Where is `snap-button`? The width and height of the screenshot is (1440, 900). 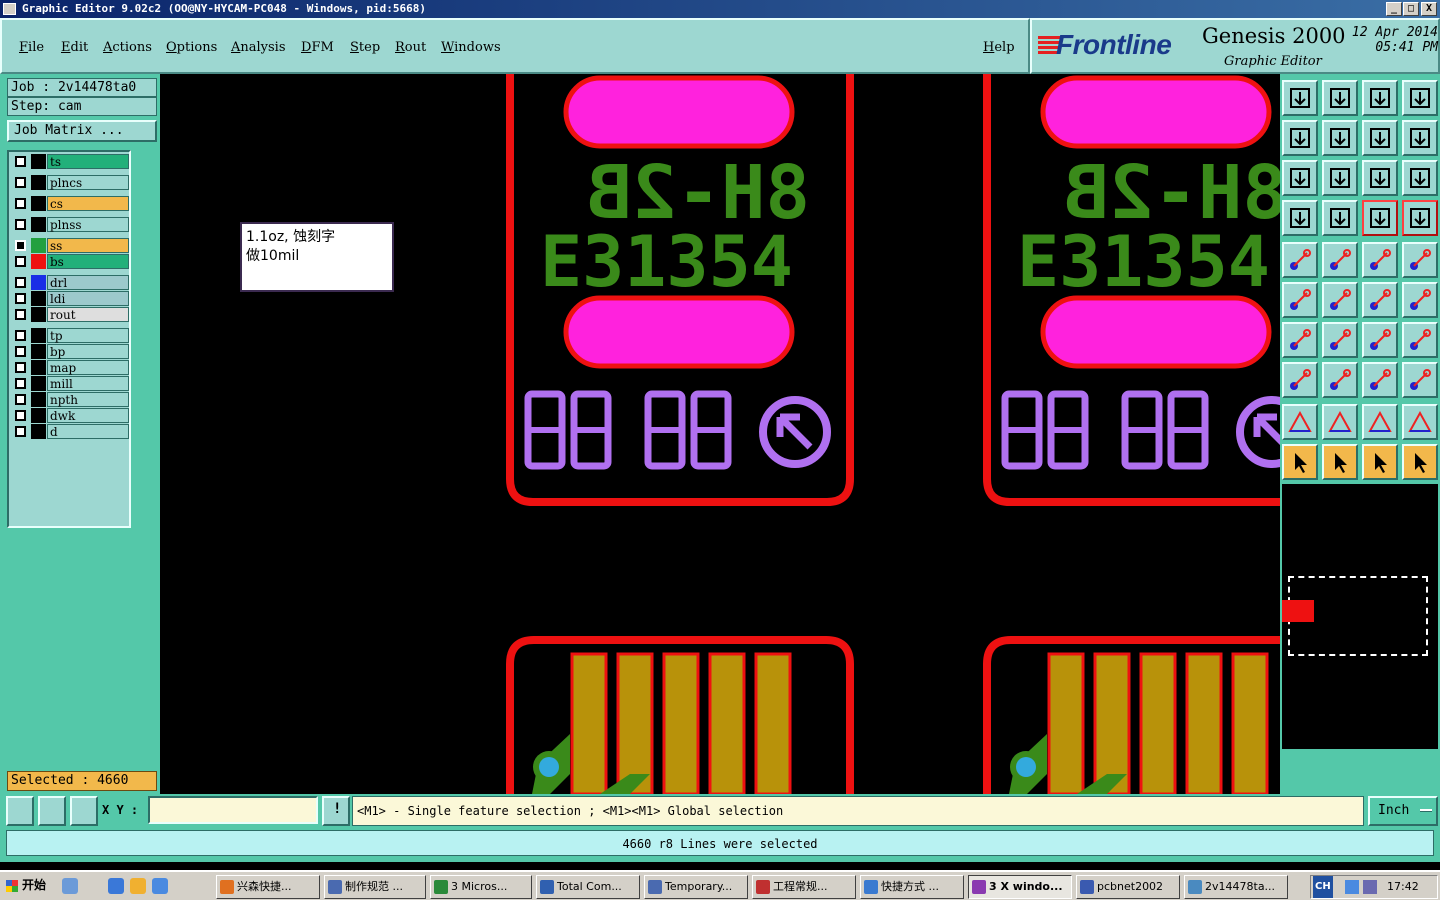 snap-button is located at coordinates (1300, 218).